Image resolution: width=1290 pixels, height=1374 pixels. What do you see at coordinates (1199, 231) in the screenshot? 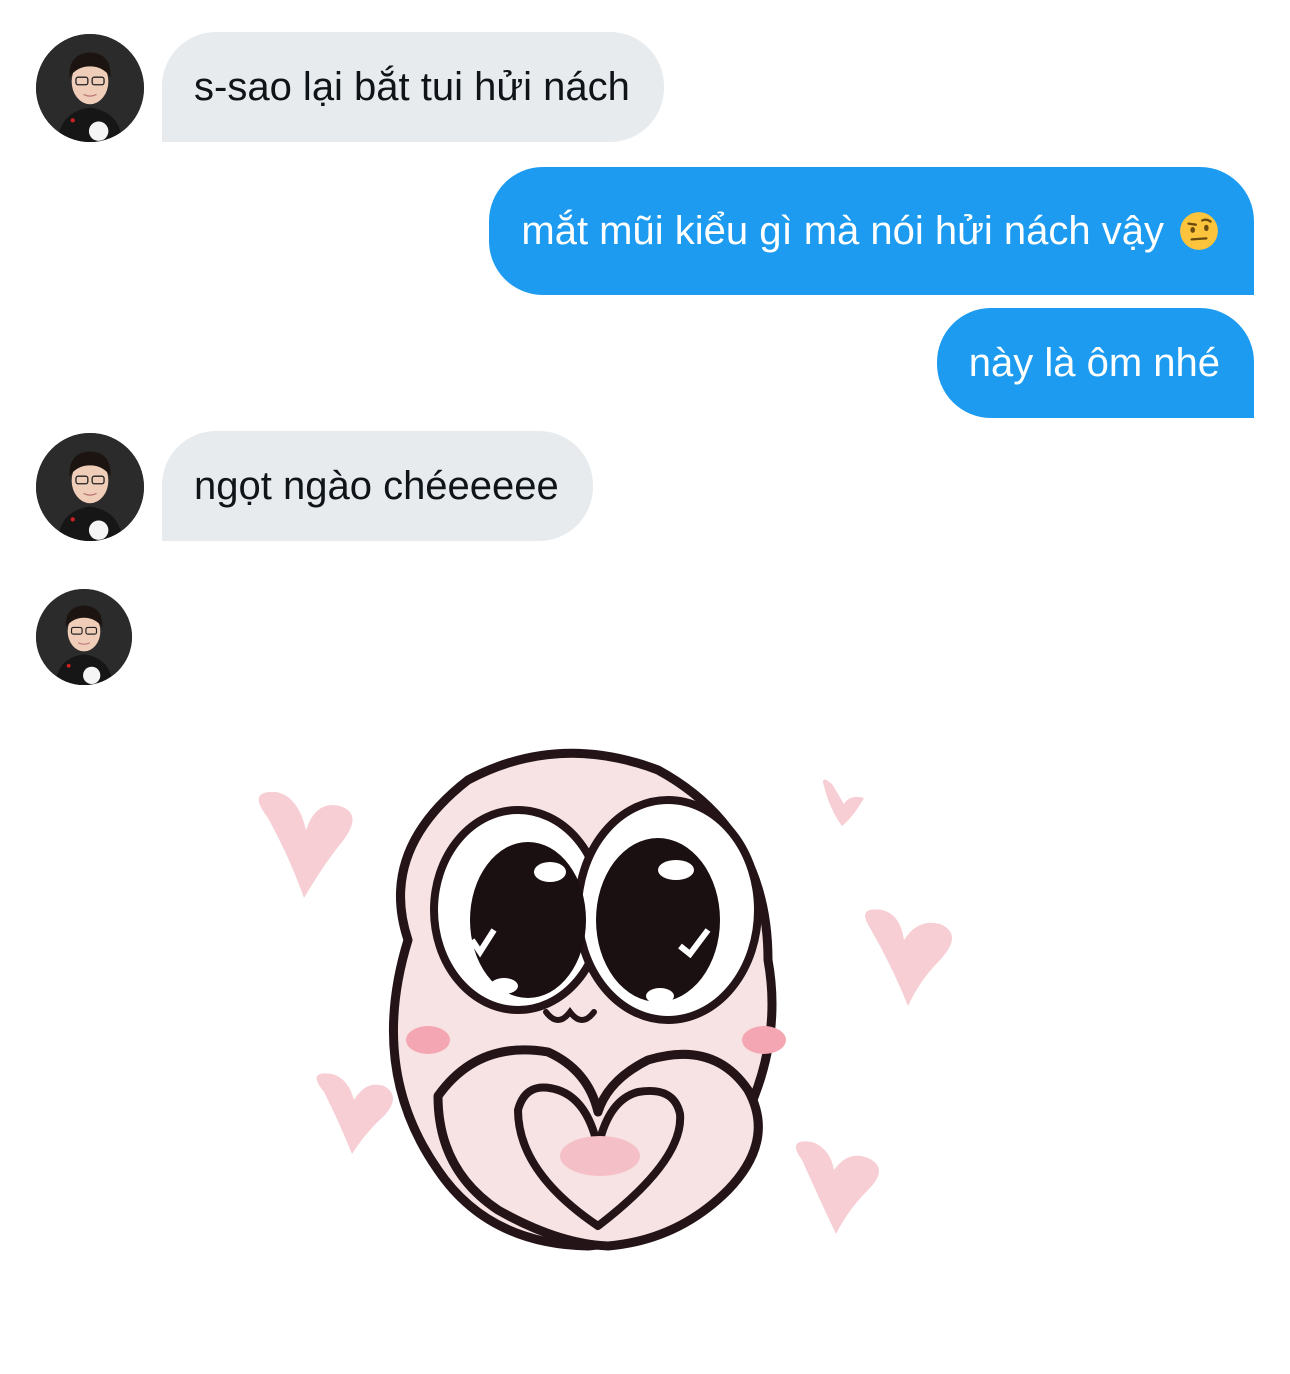
I see `face-with-raised-eyebrow-emoji-icon` at bounding box center [1199, 231].